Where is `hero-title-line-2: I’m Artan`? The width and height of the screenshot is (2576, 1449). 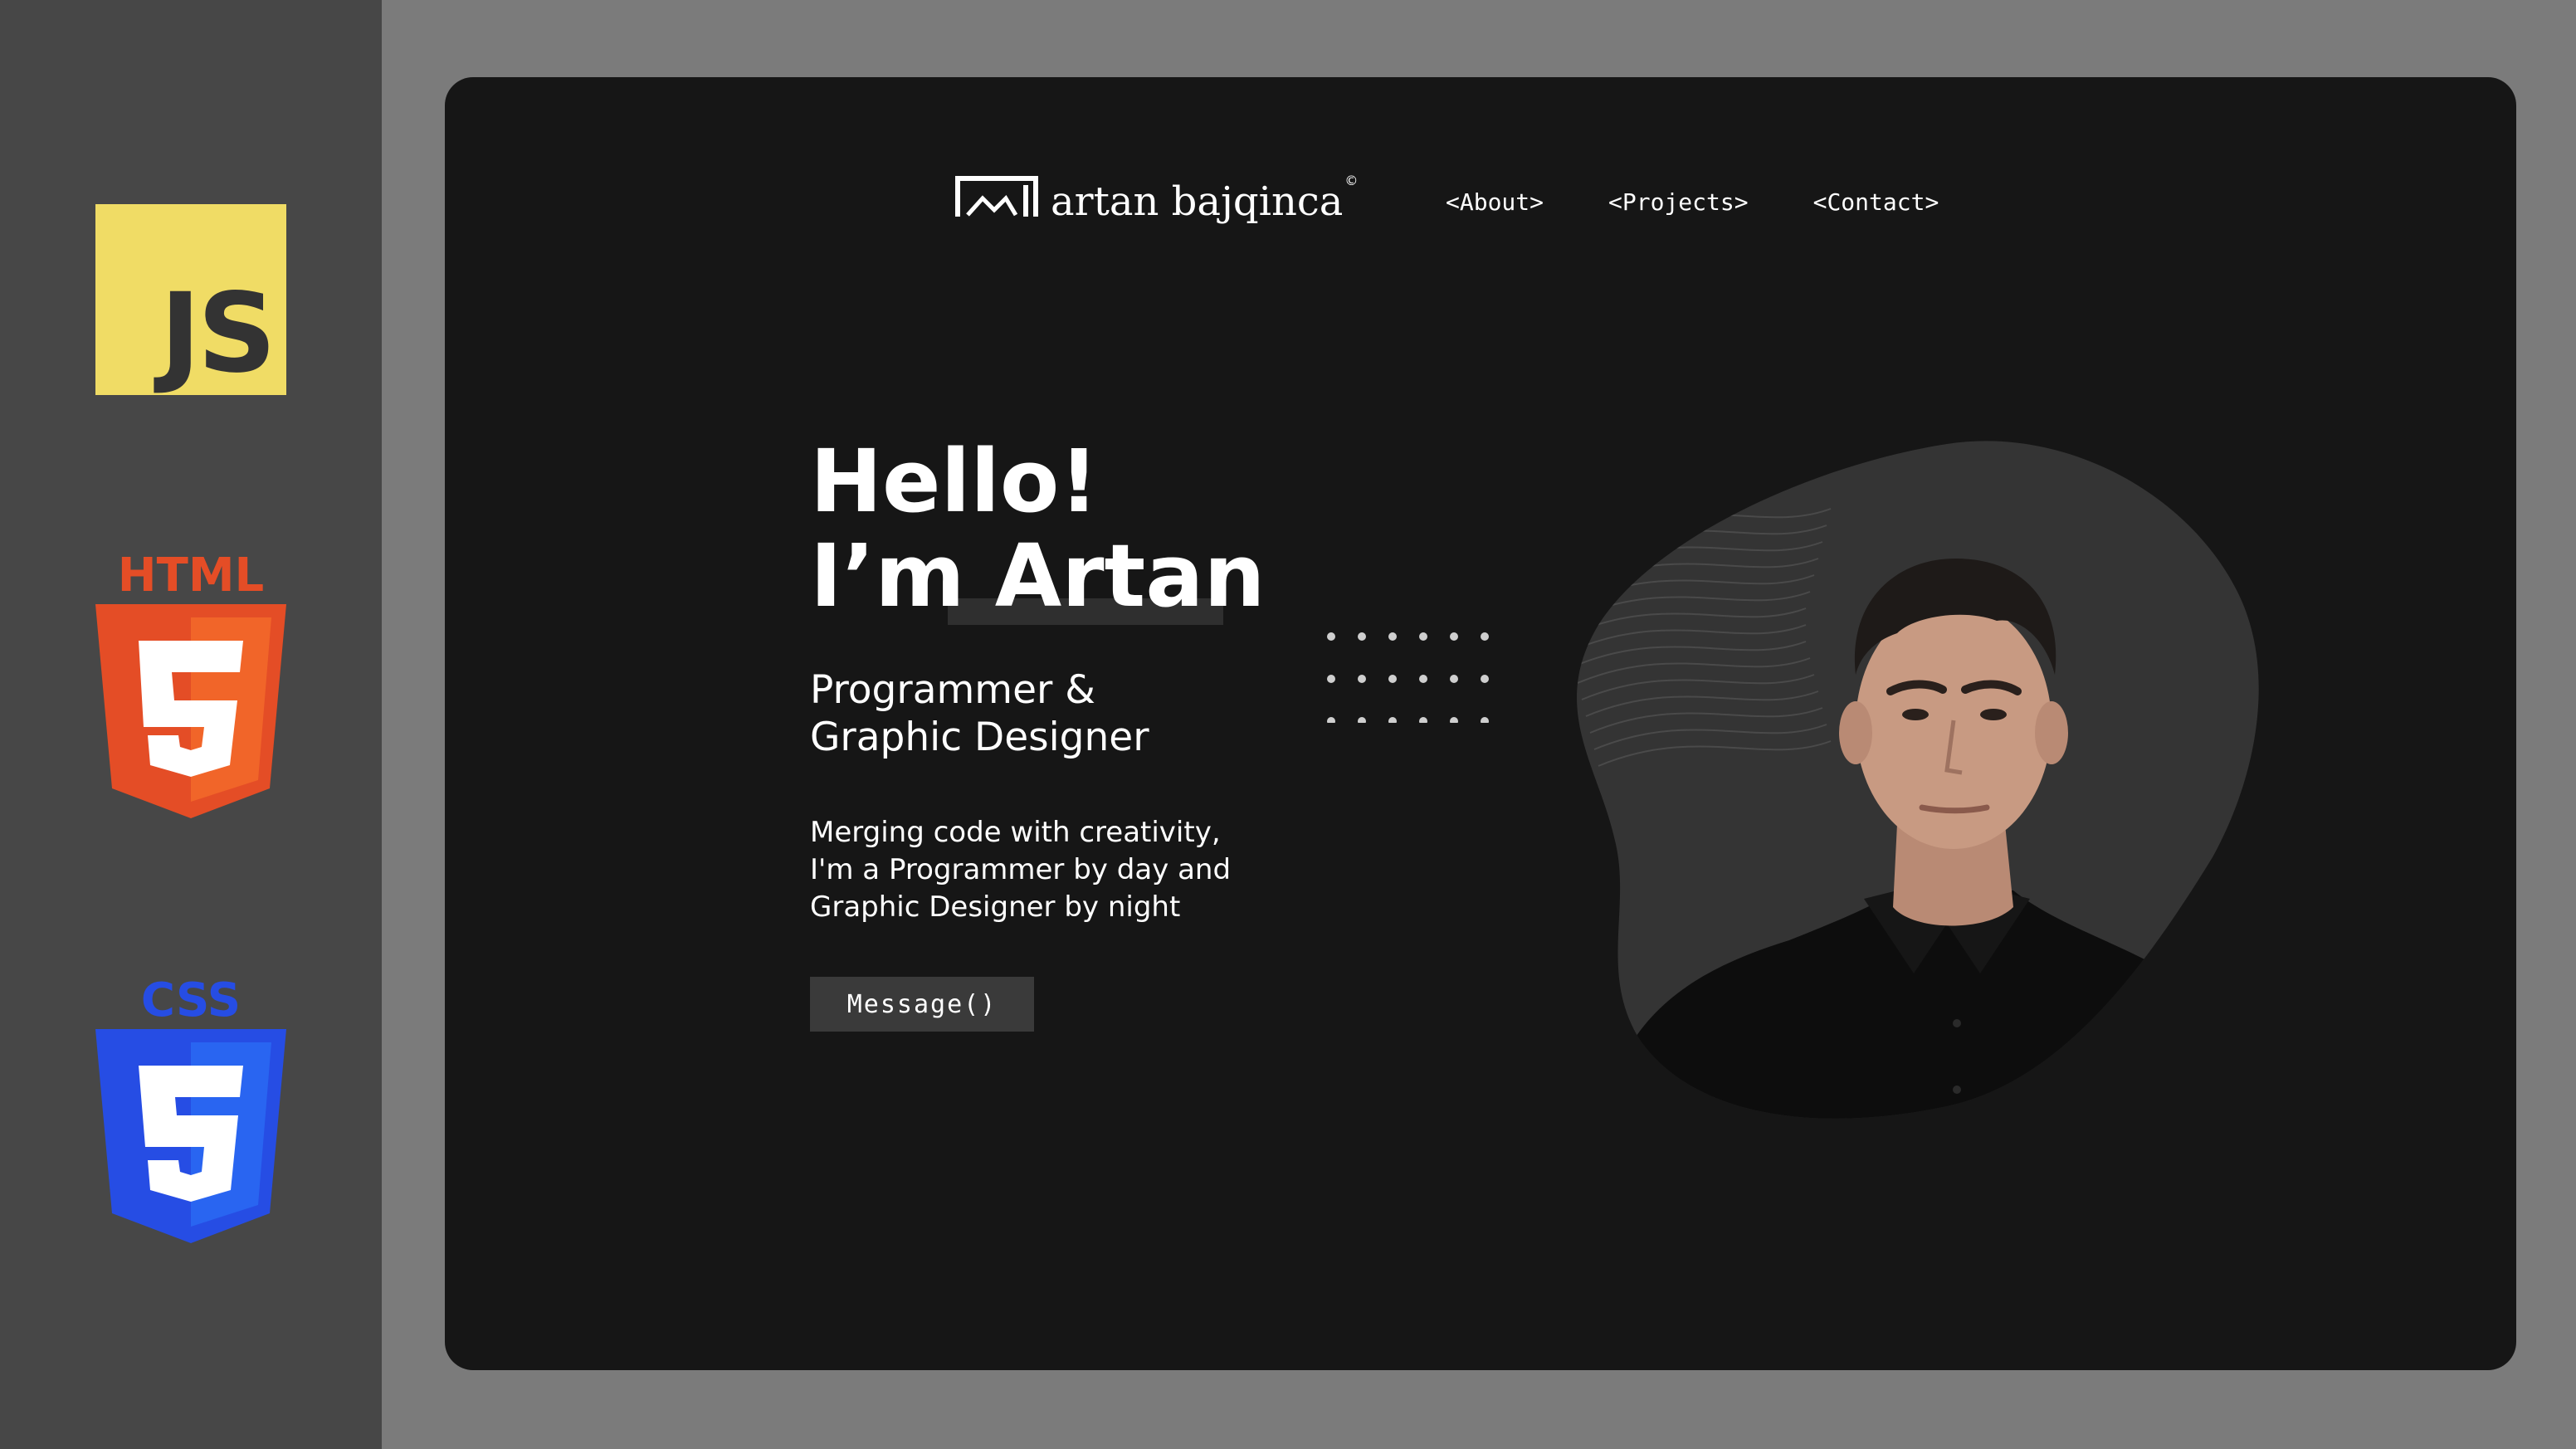 hero-title-line-2: I’m Artan is located at coordinates (1038, 576).